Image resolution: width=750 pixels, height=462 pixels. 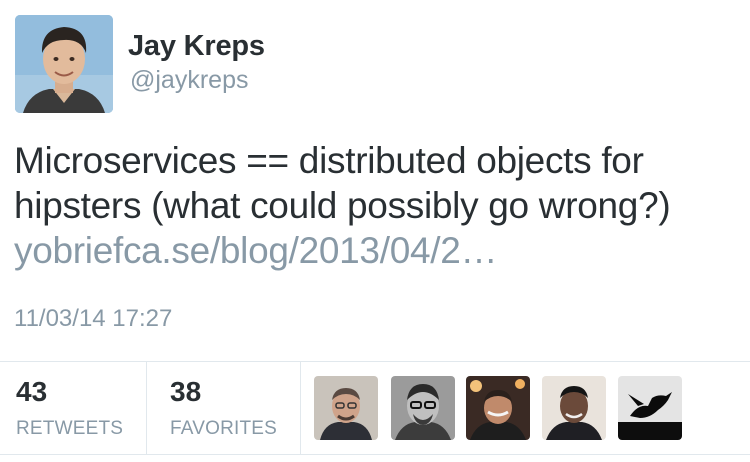 What do you see at coordinates (186, 391) in the screenshot?
I see `favorites-count: 38` at bounding box center [186, 391].